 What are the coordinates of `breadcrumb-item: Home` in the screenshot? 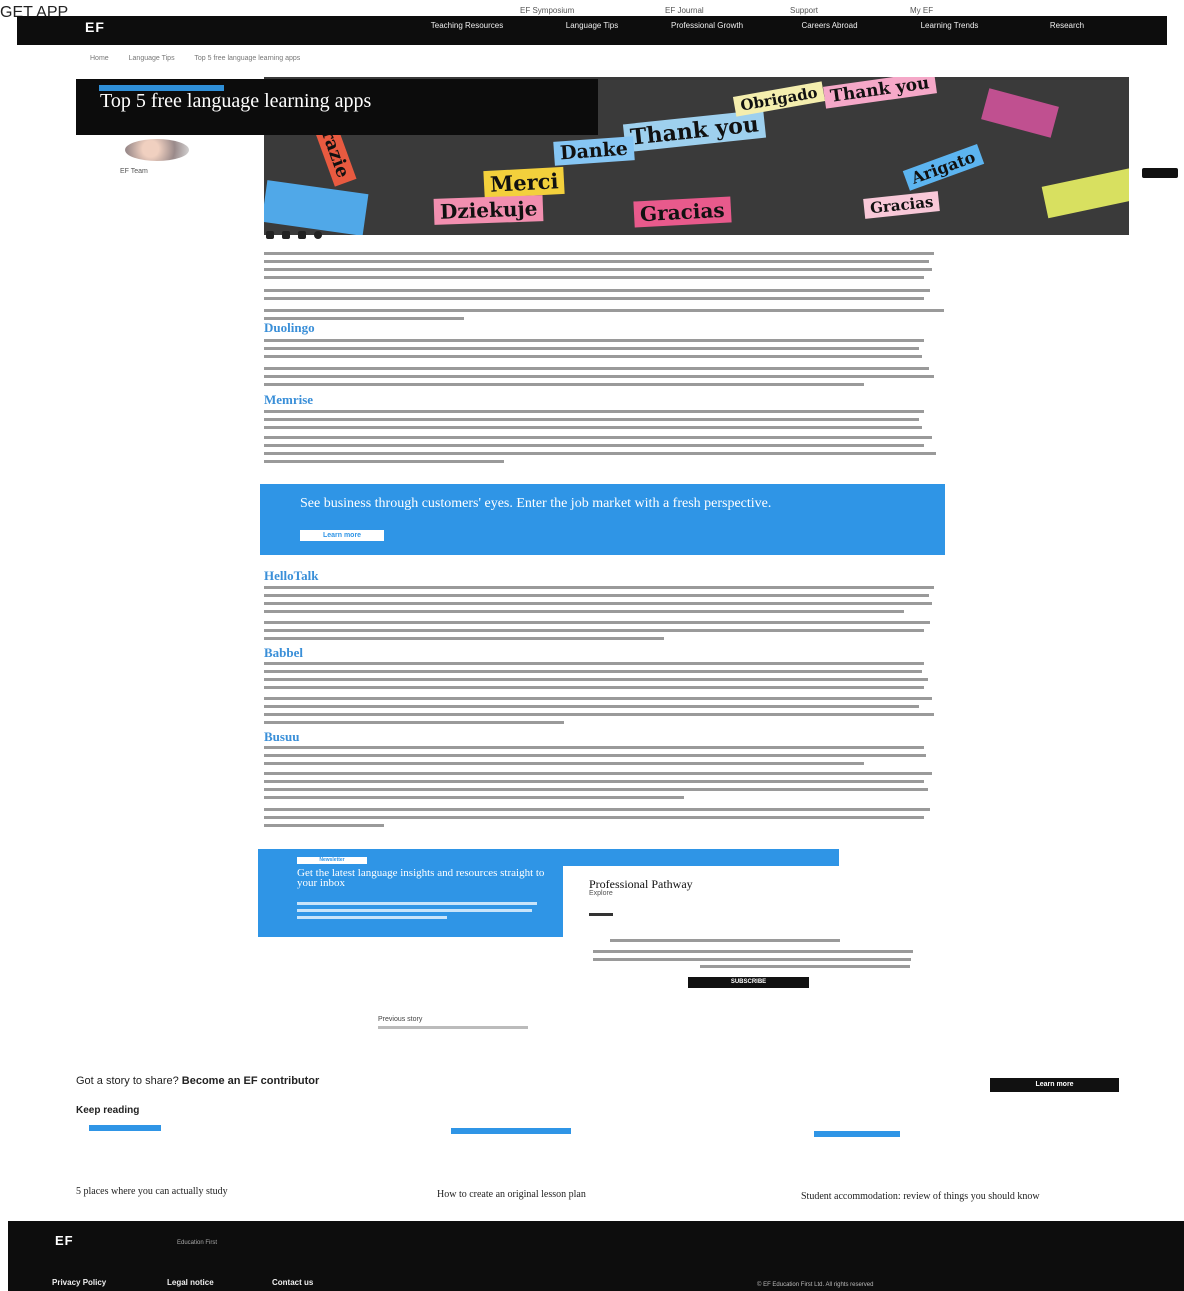 It's located at (99, 58).